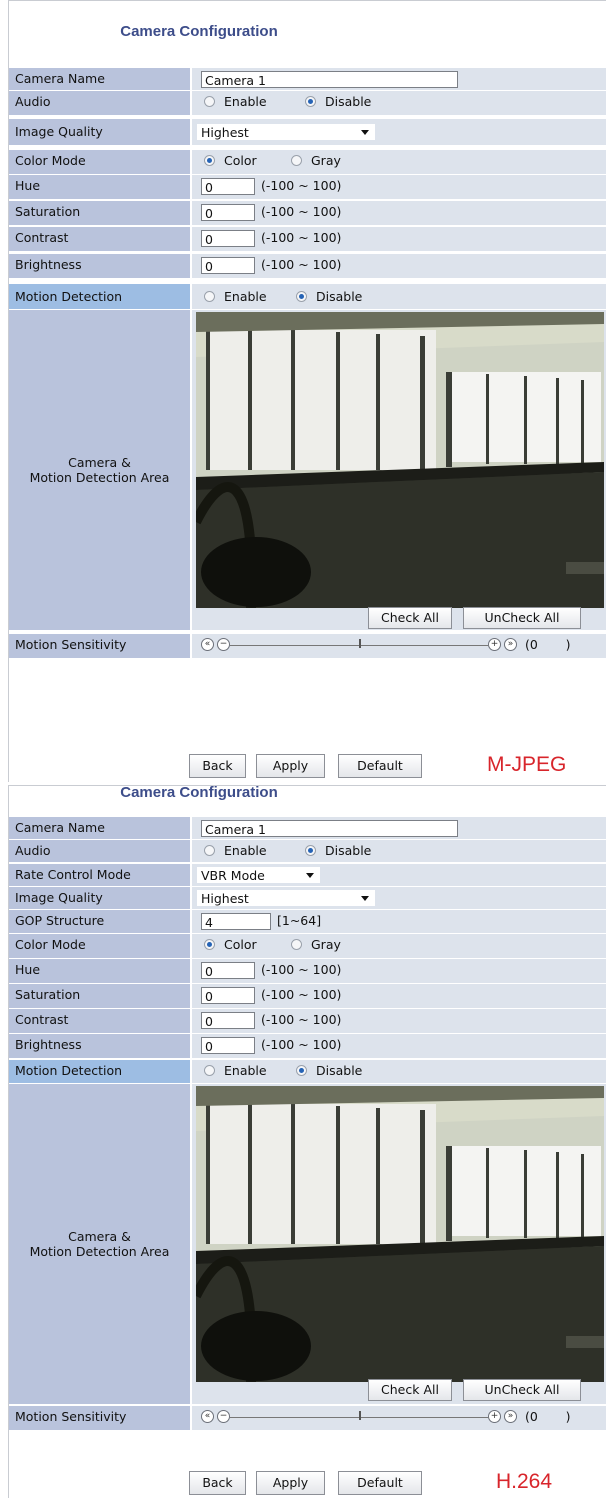 This screenshot has width=606, height=1498. What do you see at coordinates (99, 187) in the screenshot?
I see `hue-label: Hue` at bounding box center [99, 187].